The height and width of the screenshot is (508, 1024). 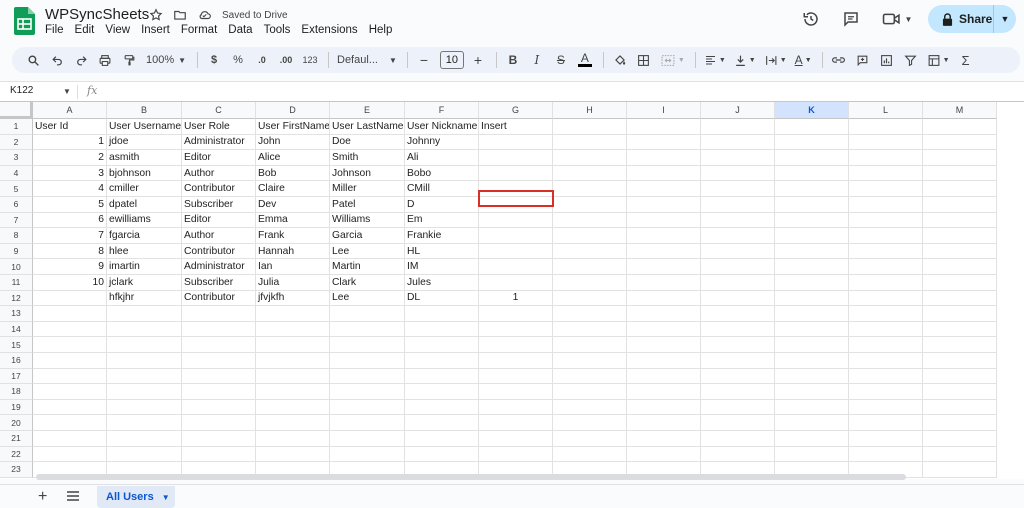 I want to click on row-header-14: 14, so click(x=16, y=329).